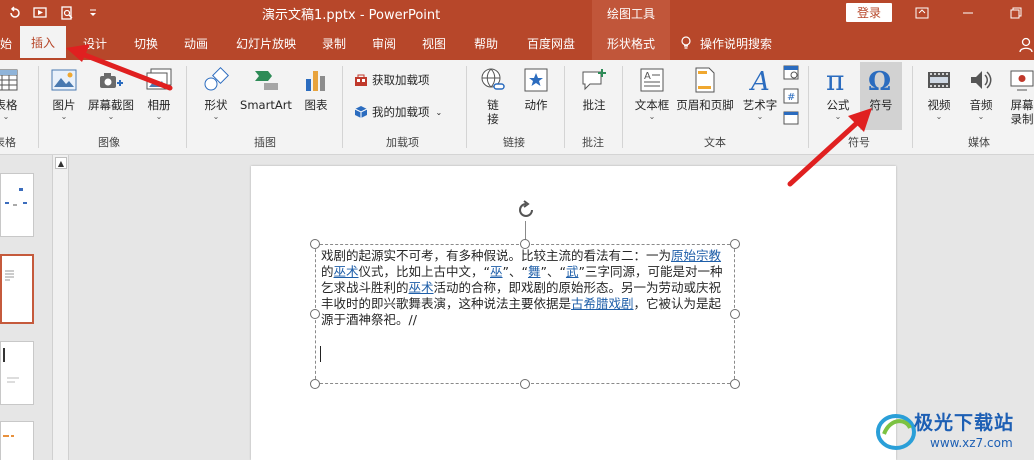  What do you see at coordinates (525, 244) in the screenshot?
I see `resize-handle-top` at bounding box center [525, 244].